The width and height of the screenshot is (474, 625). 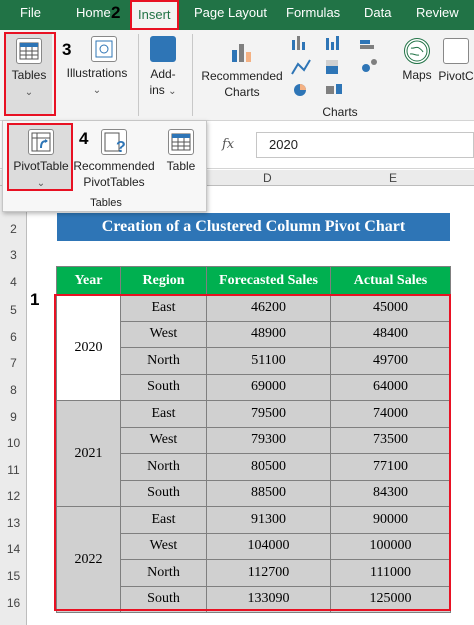 I want to click on chevron-down-icon: ⌄, so click(x=172, y=91).